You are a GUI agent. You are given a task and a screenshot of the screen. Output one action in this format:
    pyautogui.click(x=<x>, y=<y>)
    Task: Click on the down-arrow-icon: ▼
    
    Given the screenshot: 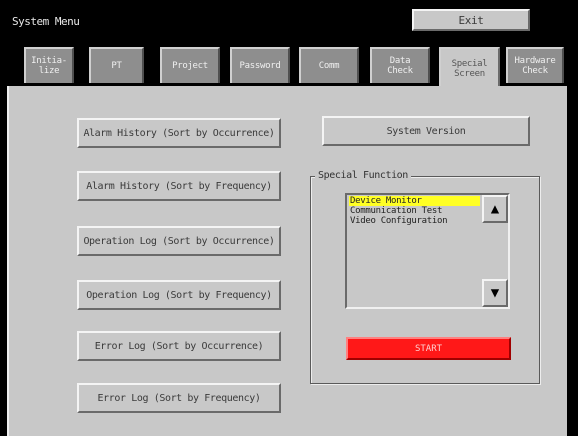 What is the action you would take?
    pyautogui.click(x=495, y=293)
    